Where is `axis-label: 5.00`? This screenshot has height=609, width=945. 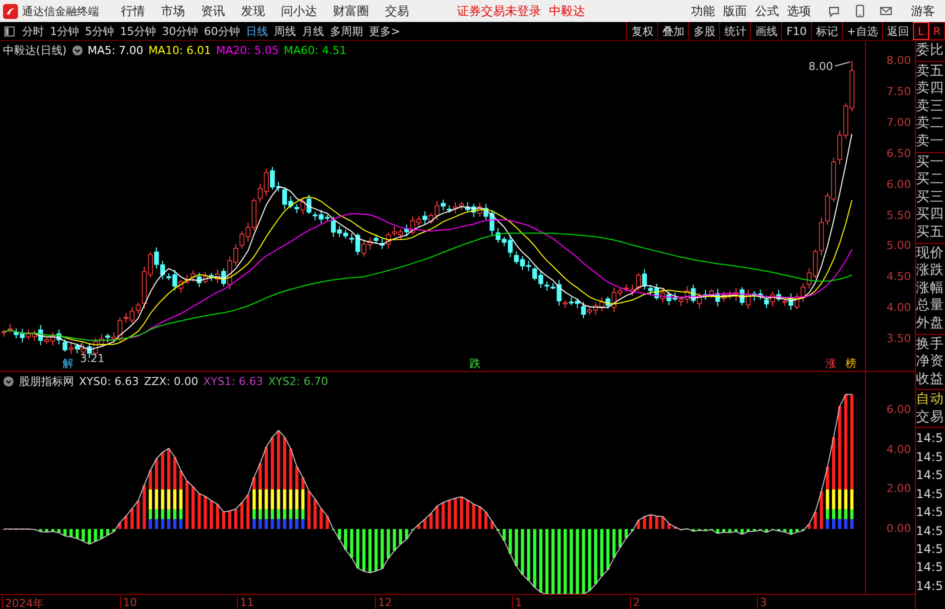
axis-label: 5.00 is located at coordinates (898, 245).